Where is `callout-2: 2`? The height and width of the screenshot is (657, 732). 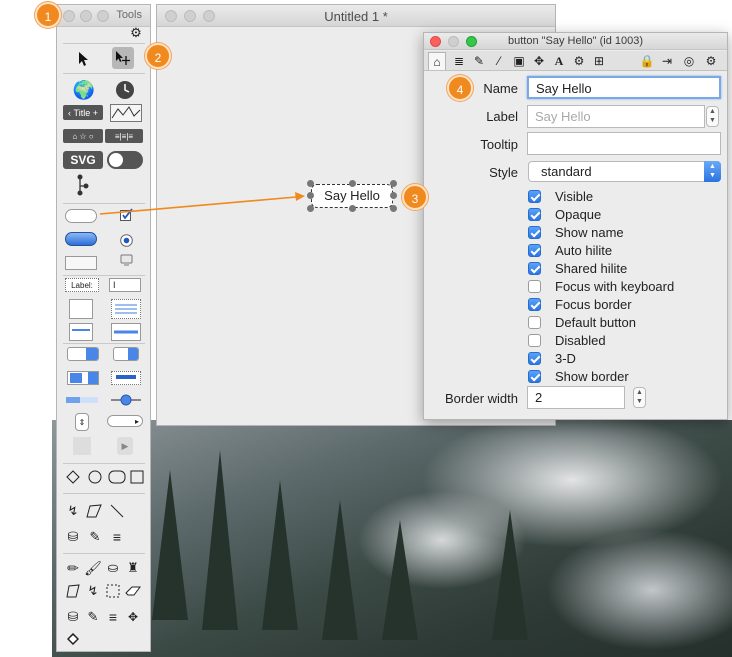
callout-2: 2 is located at coordinates (158, 56).